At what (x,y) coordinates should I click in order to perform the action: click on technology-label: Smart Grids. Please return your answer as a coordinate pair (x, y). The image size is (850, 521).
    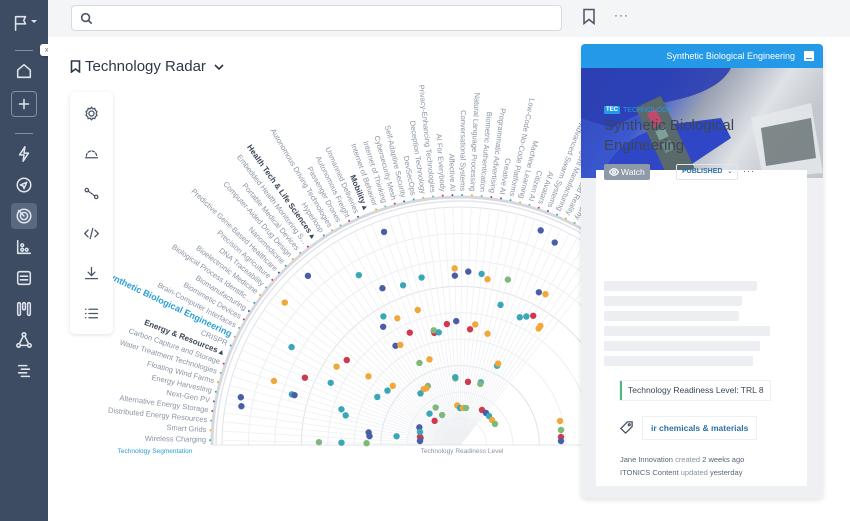
    Looking at the image, I should click on (186, 428).